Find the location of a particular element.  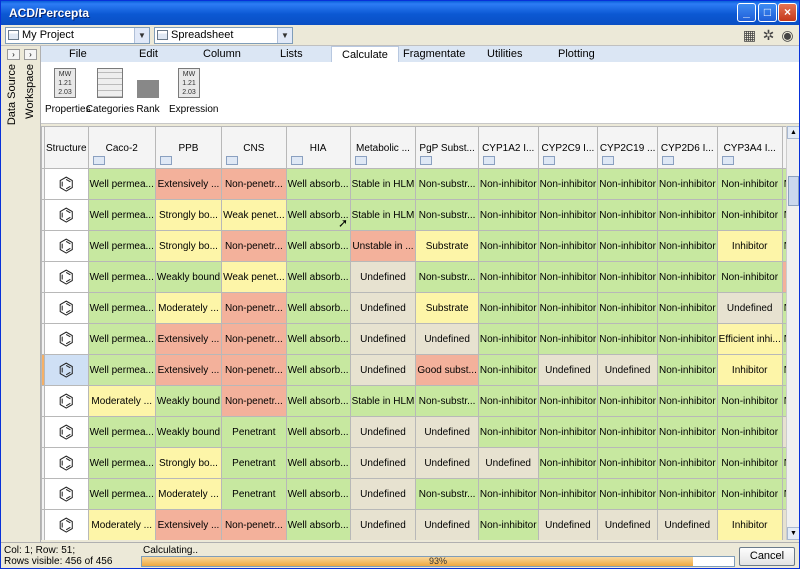

table-cell: Substrate is located at coordinates (447, 308).